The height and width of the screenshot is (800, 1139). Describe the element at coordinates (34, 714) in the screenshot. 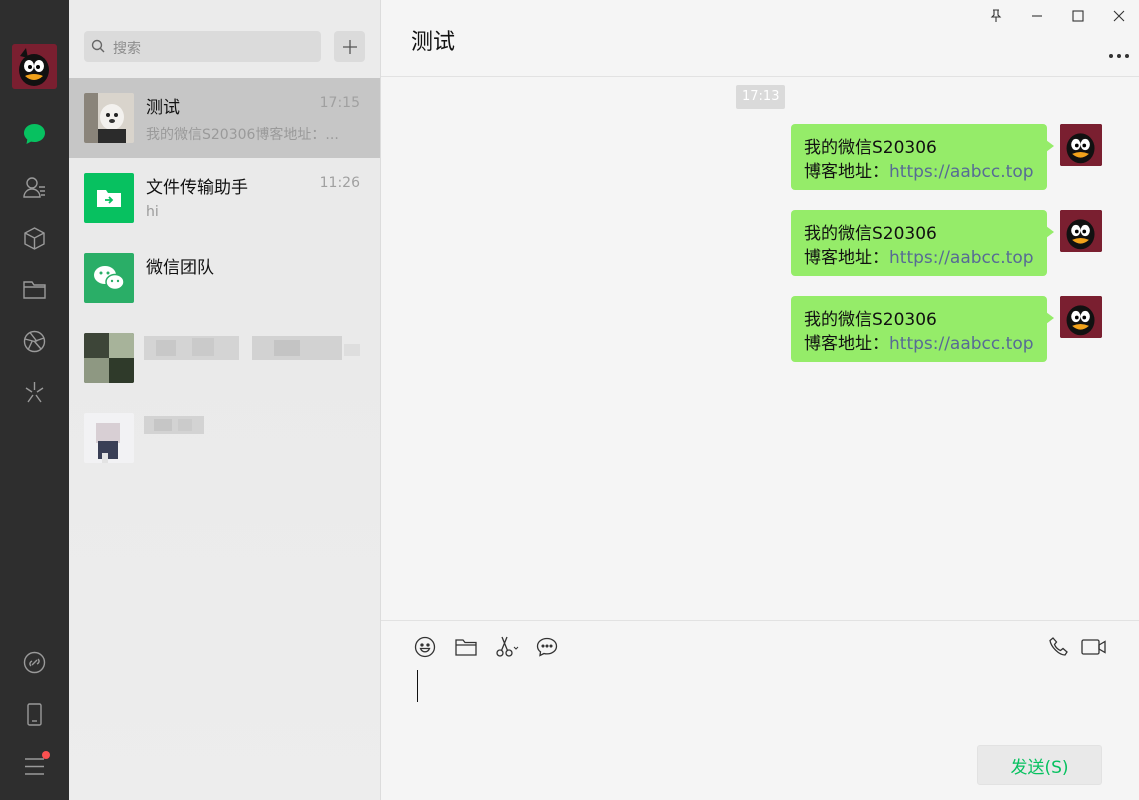

I see `mobile-icon` at that location.